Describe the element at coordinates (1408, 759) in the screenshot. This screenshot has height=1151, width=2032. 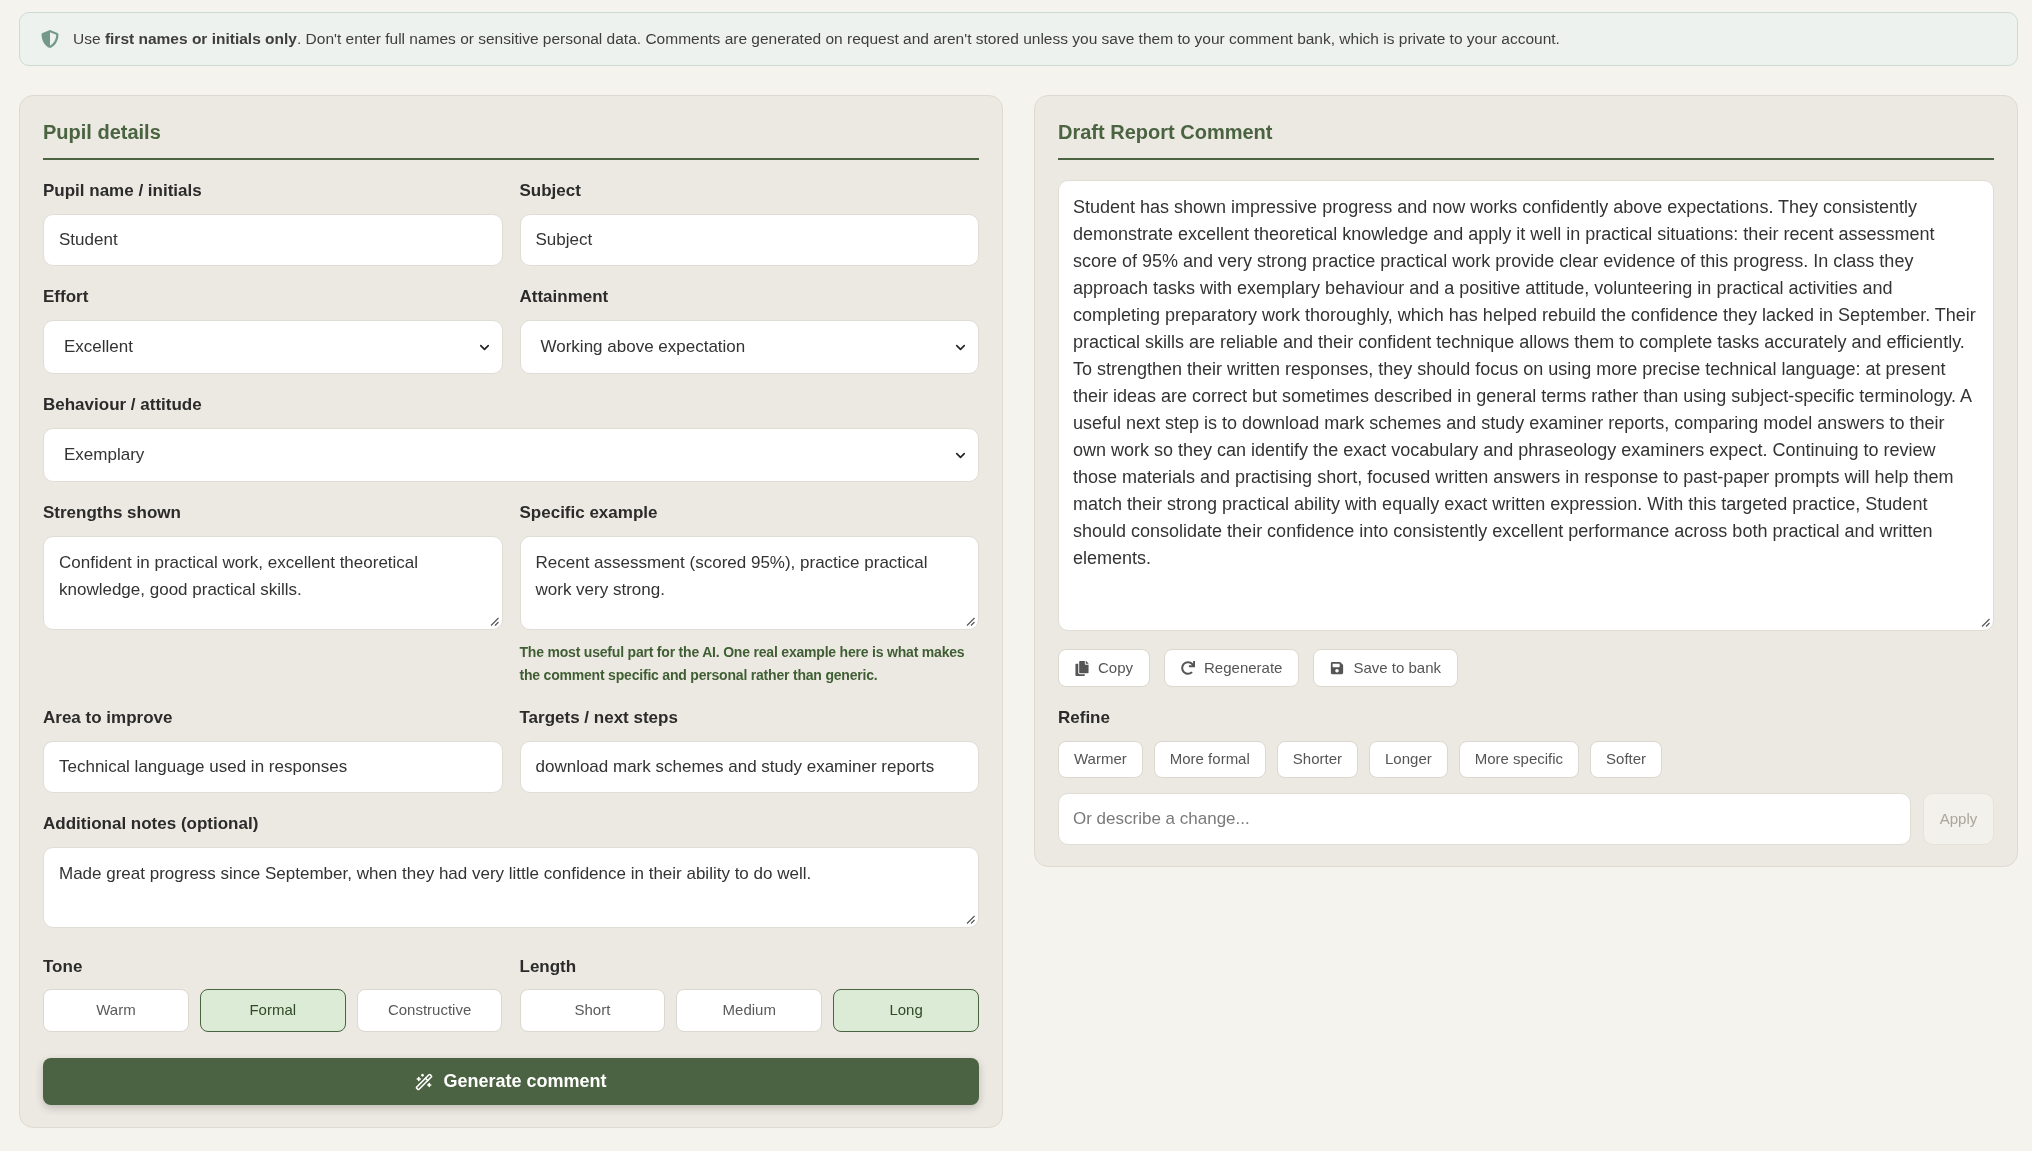
I see `refine-chip: Longer` at that location.